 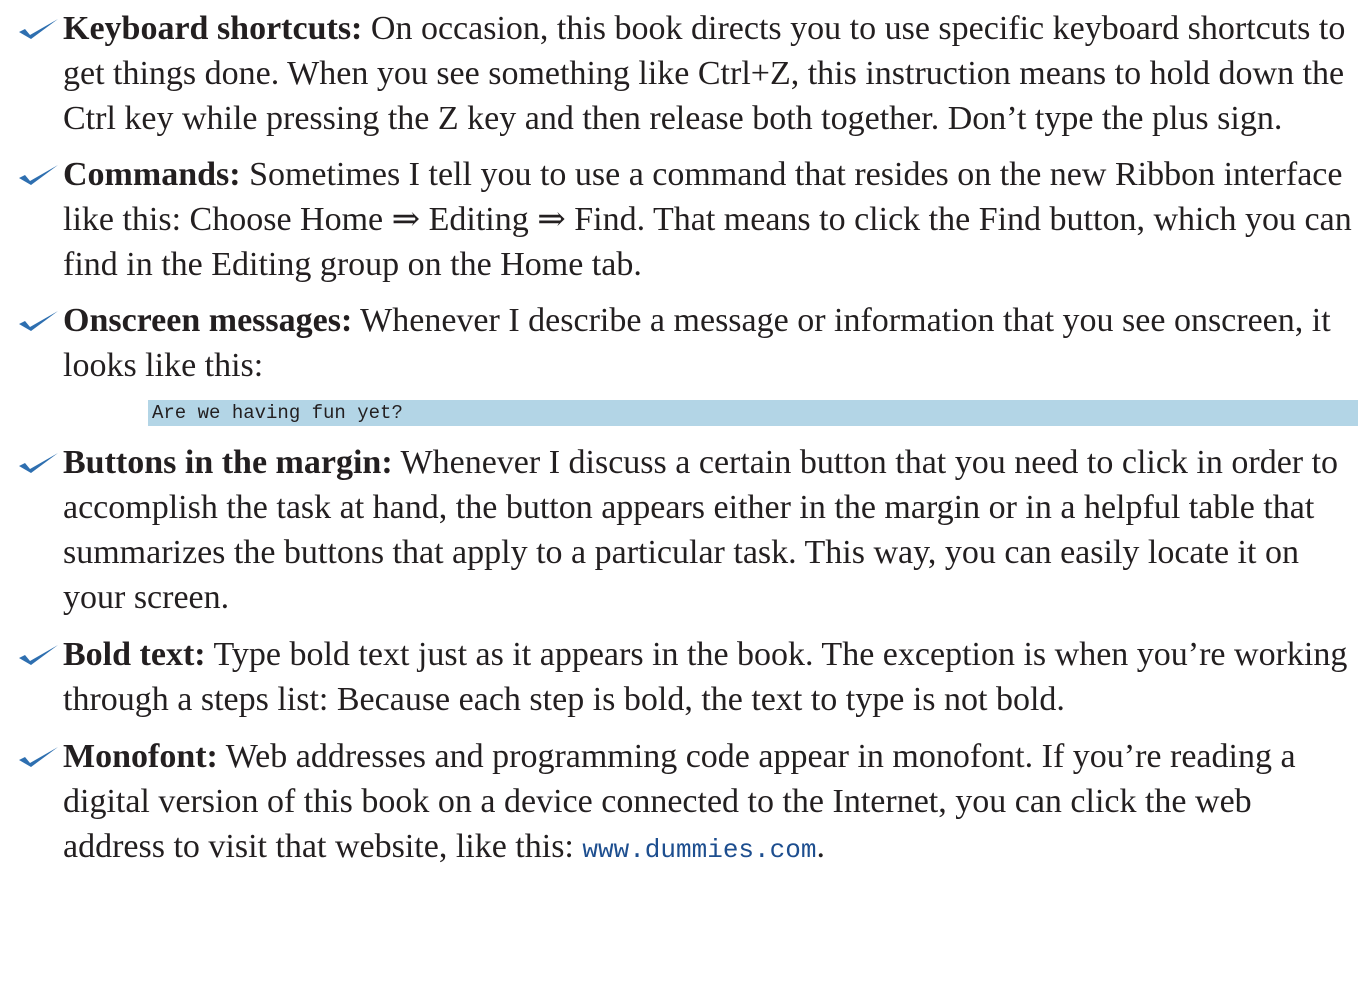 I want to click on item-term: Buttons in the margin:, so click(x=228, y=462).